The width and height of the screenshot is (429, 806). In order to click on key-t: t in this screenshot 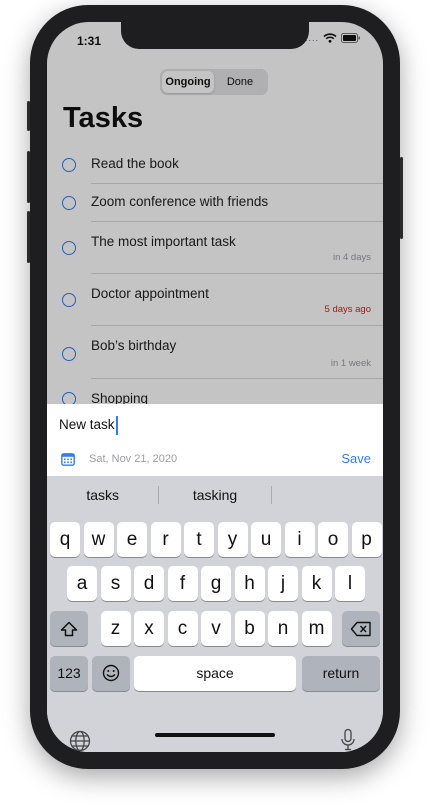, I will do `click(199, 539)`.